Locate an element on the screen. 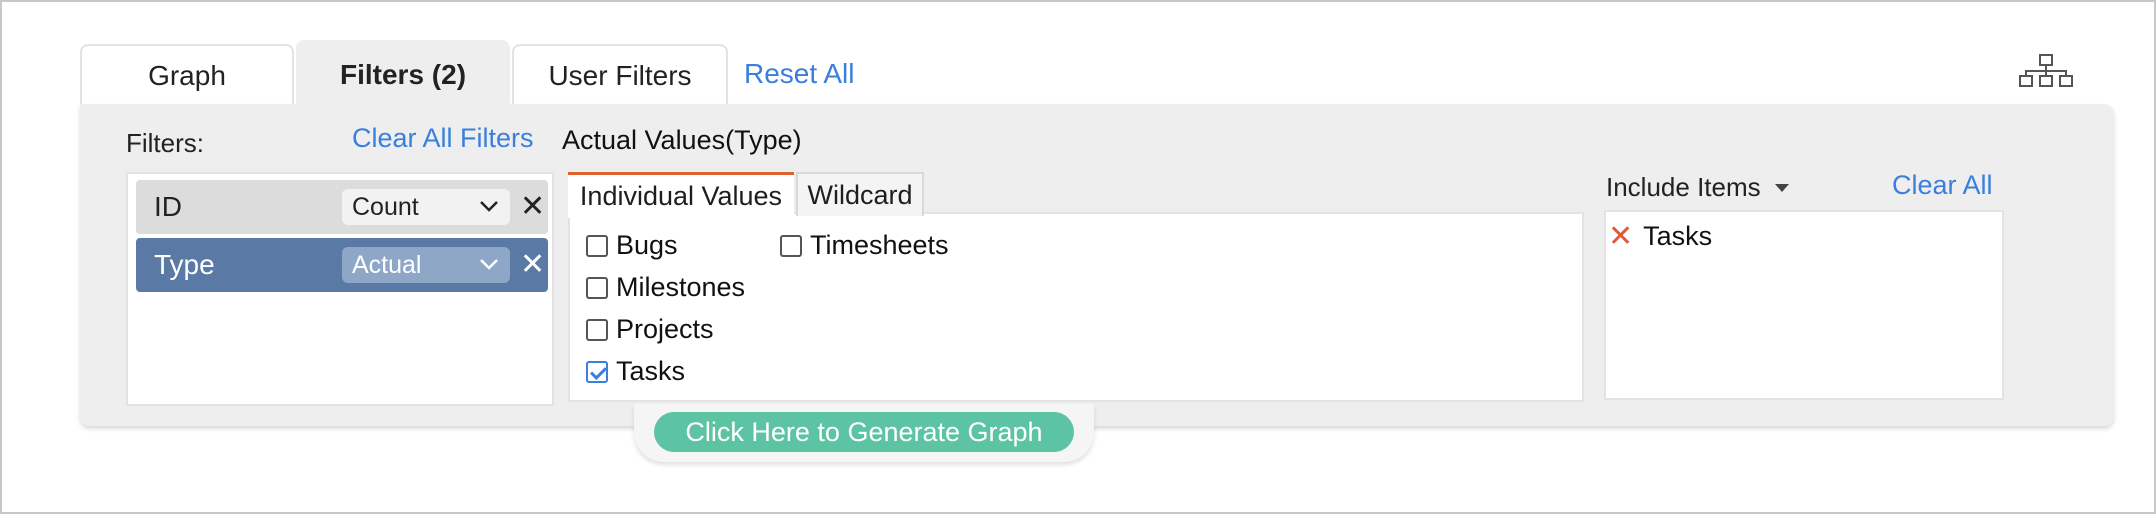  tab-graph: Graph is located at coordinates (187, 75).